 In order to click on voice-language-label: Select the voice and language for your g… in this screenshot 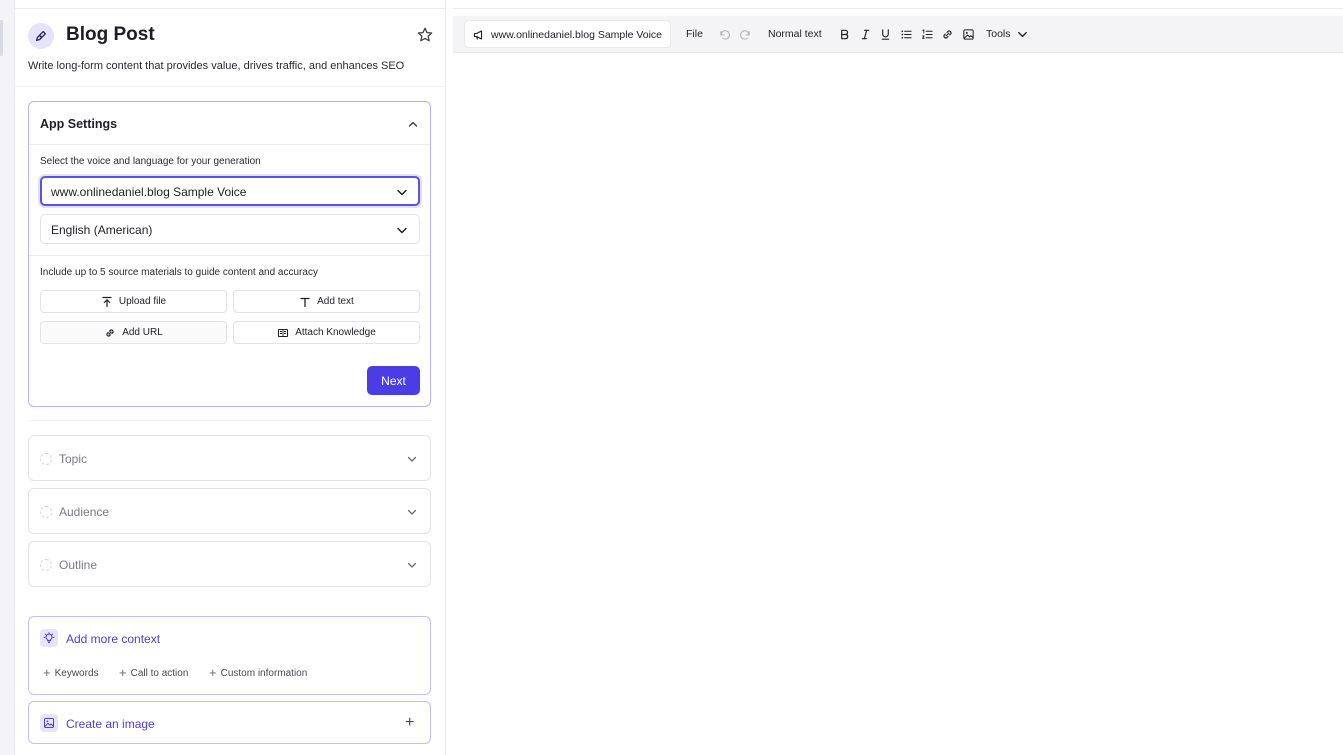, I will do `click(150, 161)`.